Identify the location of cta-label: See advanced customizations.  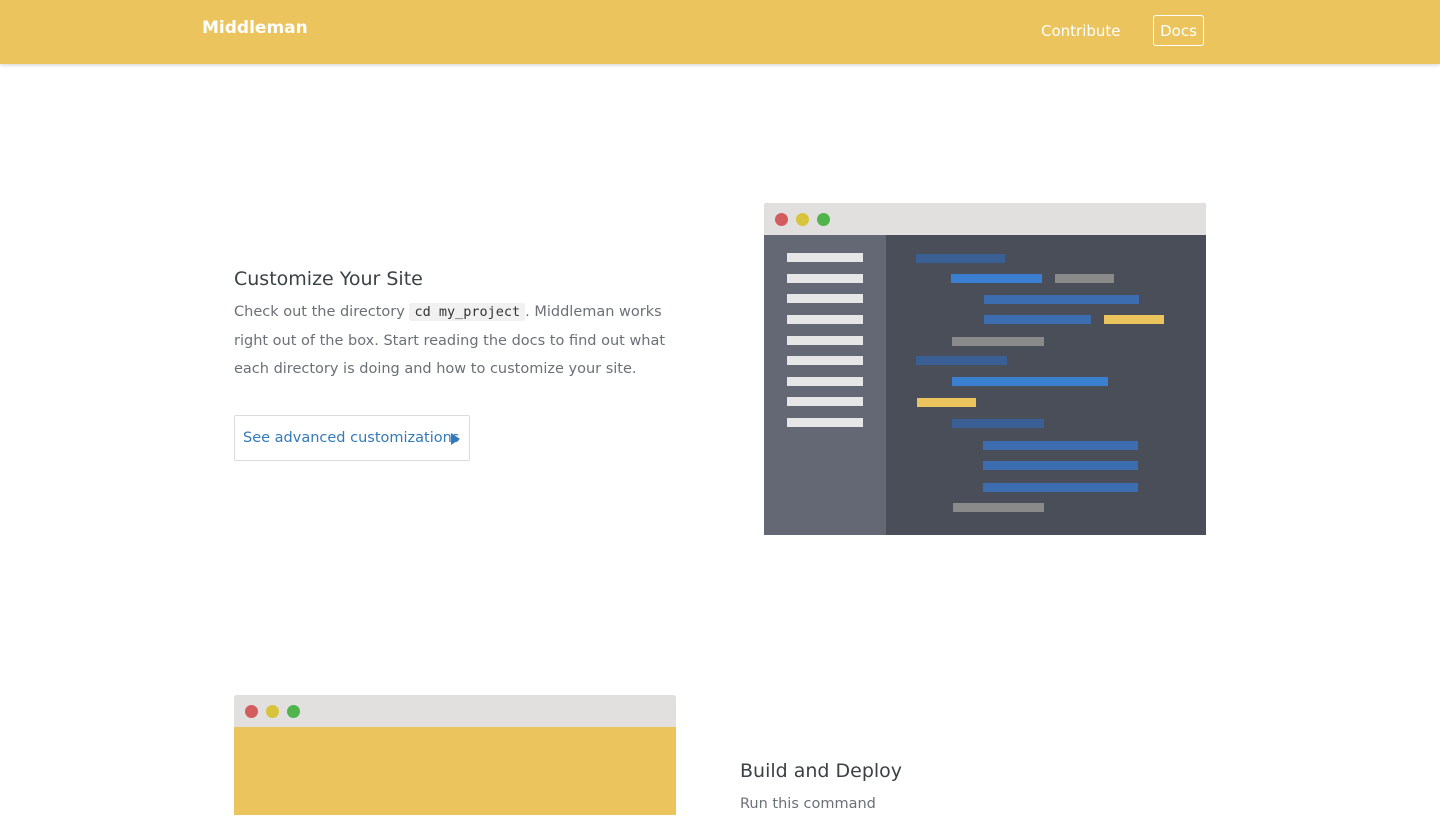
(351, 438).